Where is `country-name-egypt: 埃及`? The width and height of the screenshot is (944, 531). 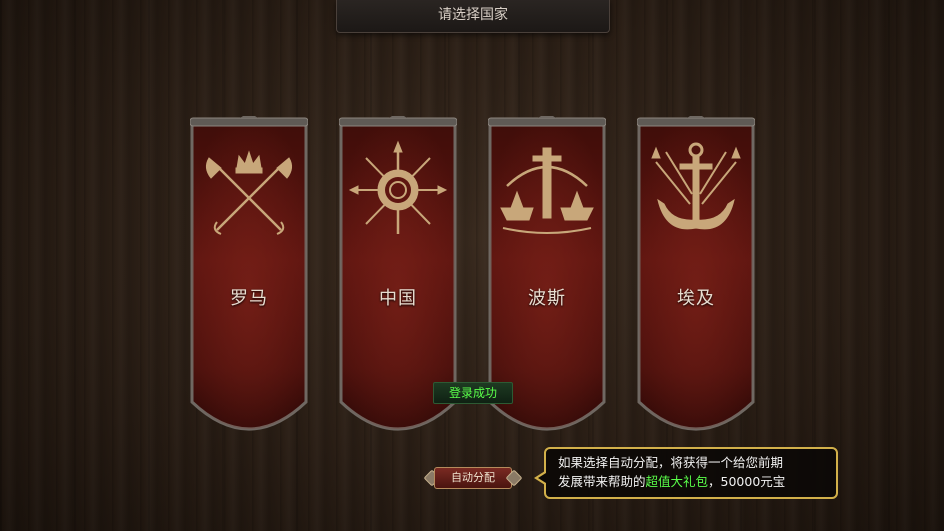
country-name-egypt: 埃及 is located at coordinates (696, 298).